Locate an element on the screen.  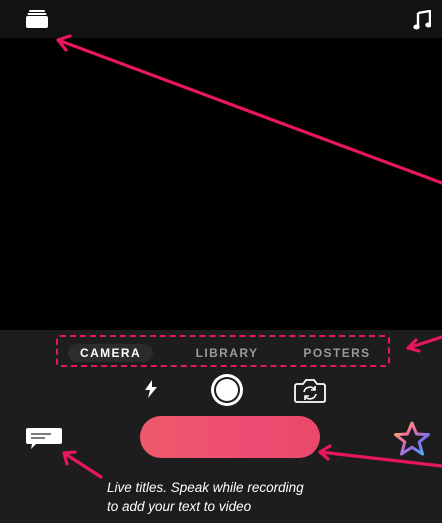
caption-line-1: Live titles. Speak while recording is located at coordinates (205, 487).